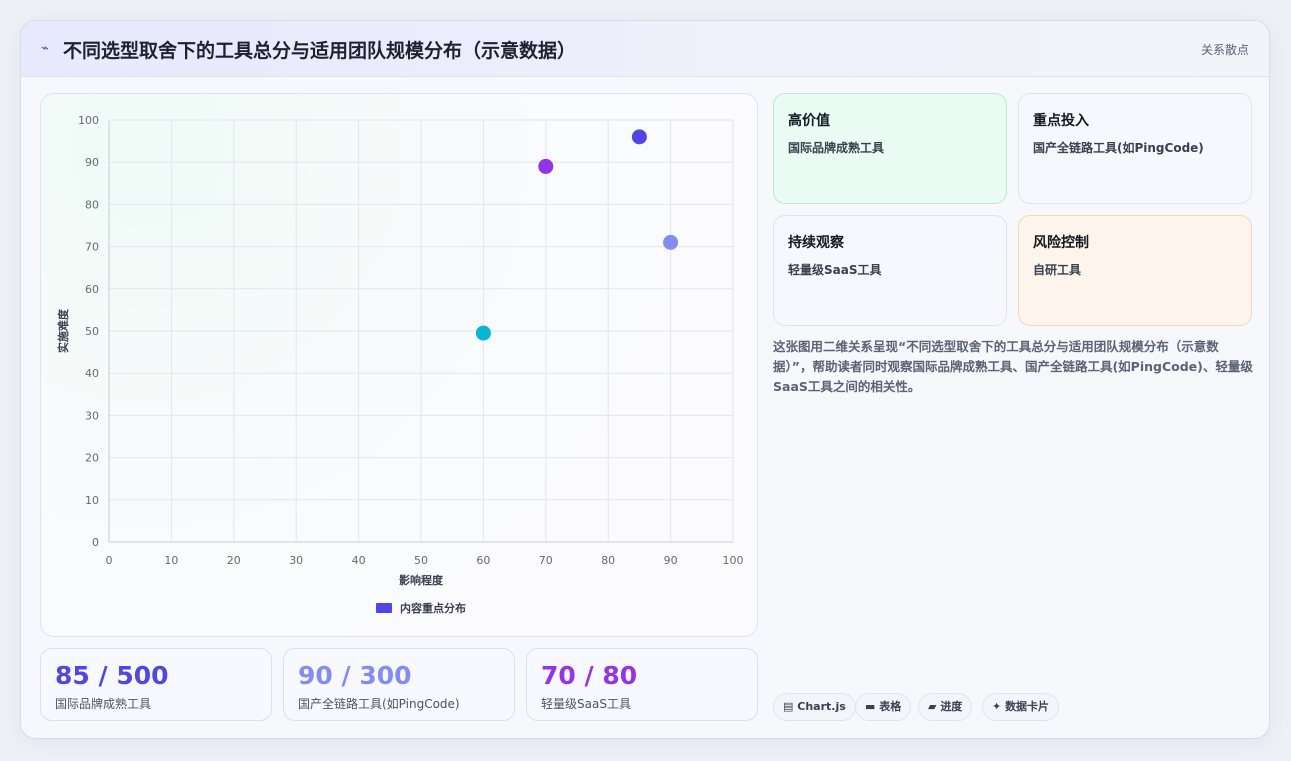 The image size is (1291, 761). I want to click on chip-progress: ▰ 进度, so click(945, 707).